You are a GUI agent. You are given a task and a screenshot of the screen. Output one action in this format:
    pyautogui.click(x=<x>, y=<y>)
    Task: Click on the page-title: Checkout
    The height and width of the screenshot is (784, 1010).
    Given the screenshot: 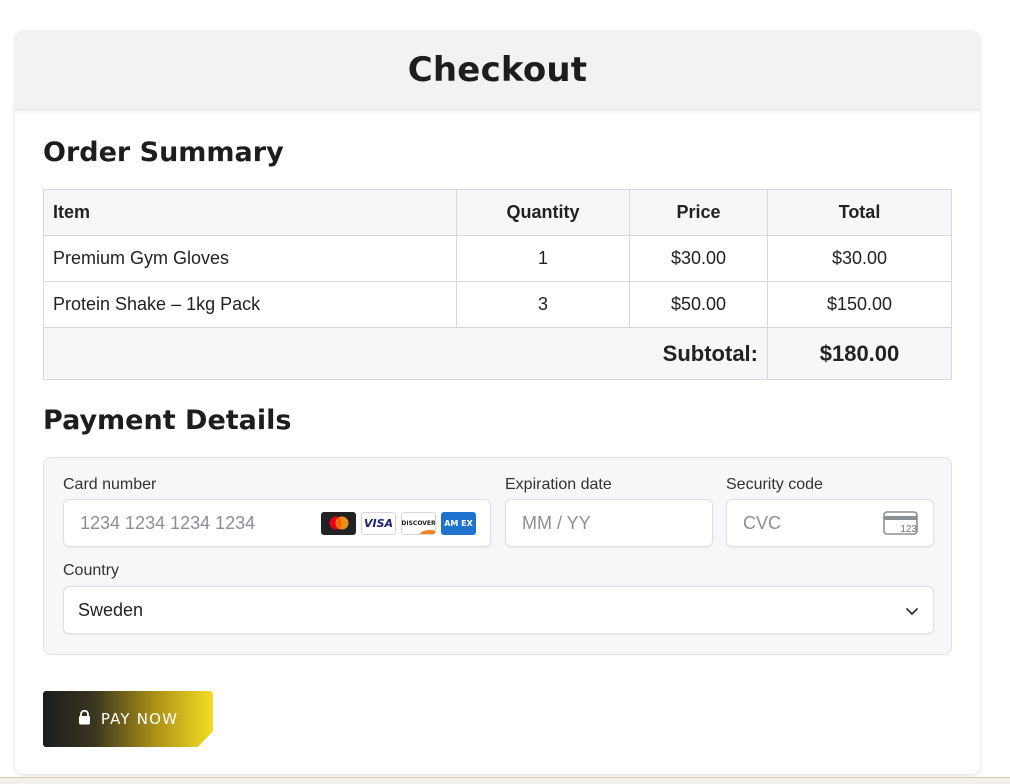 What is the action you would take?
    pyautogui.click(x=497, y=70)
    